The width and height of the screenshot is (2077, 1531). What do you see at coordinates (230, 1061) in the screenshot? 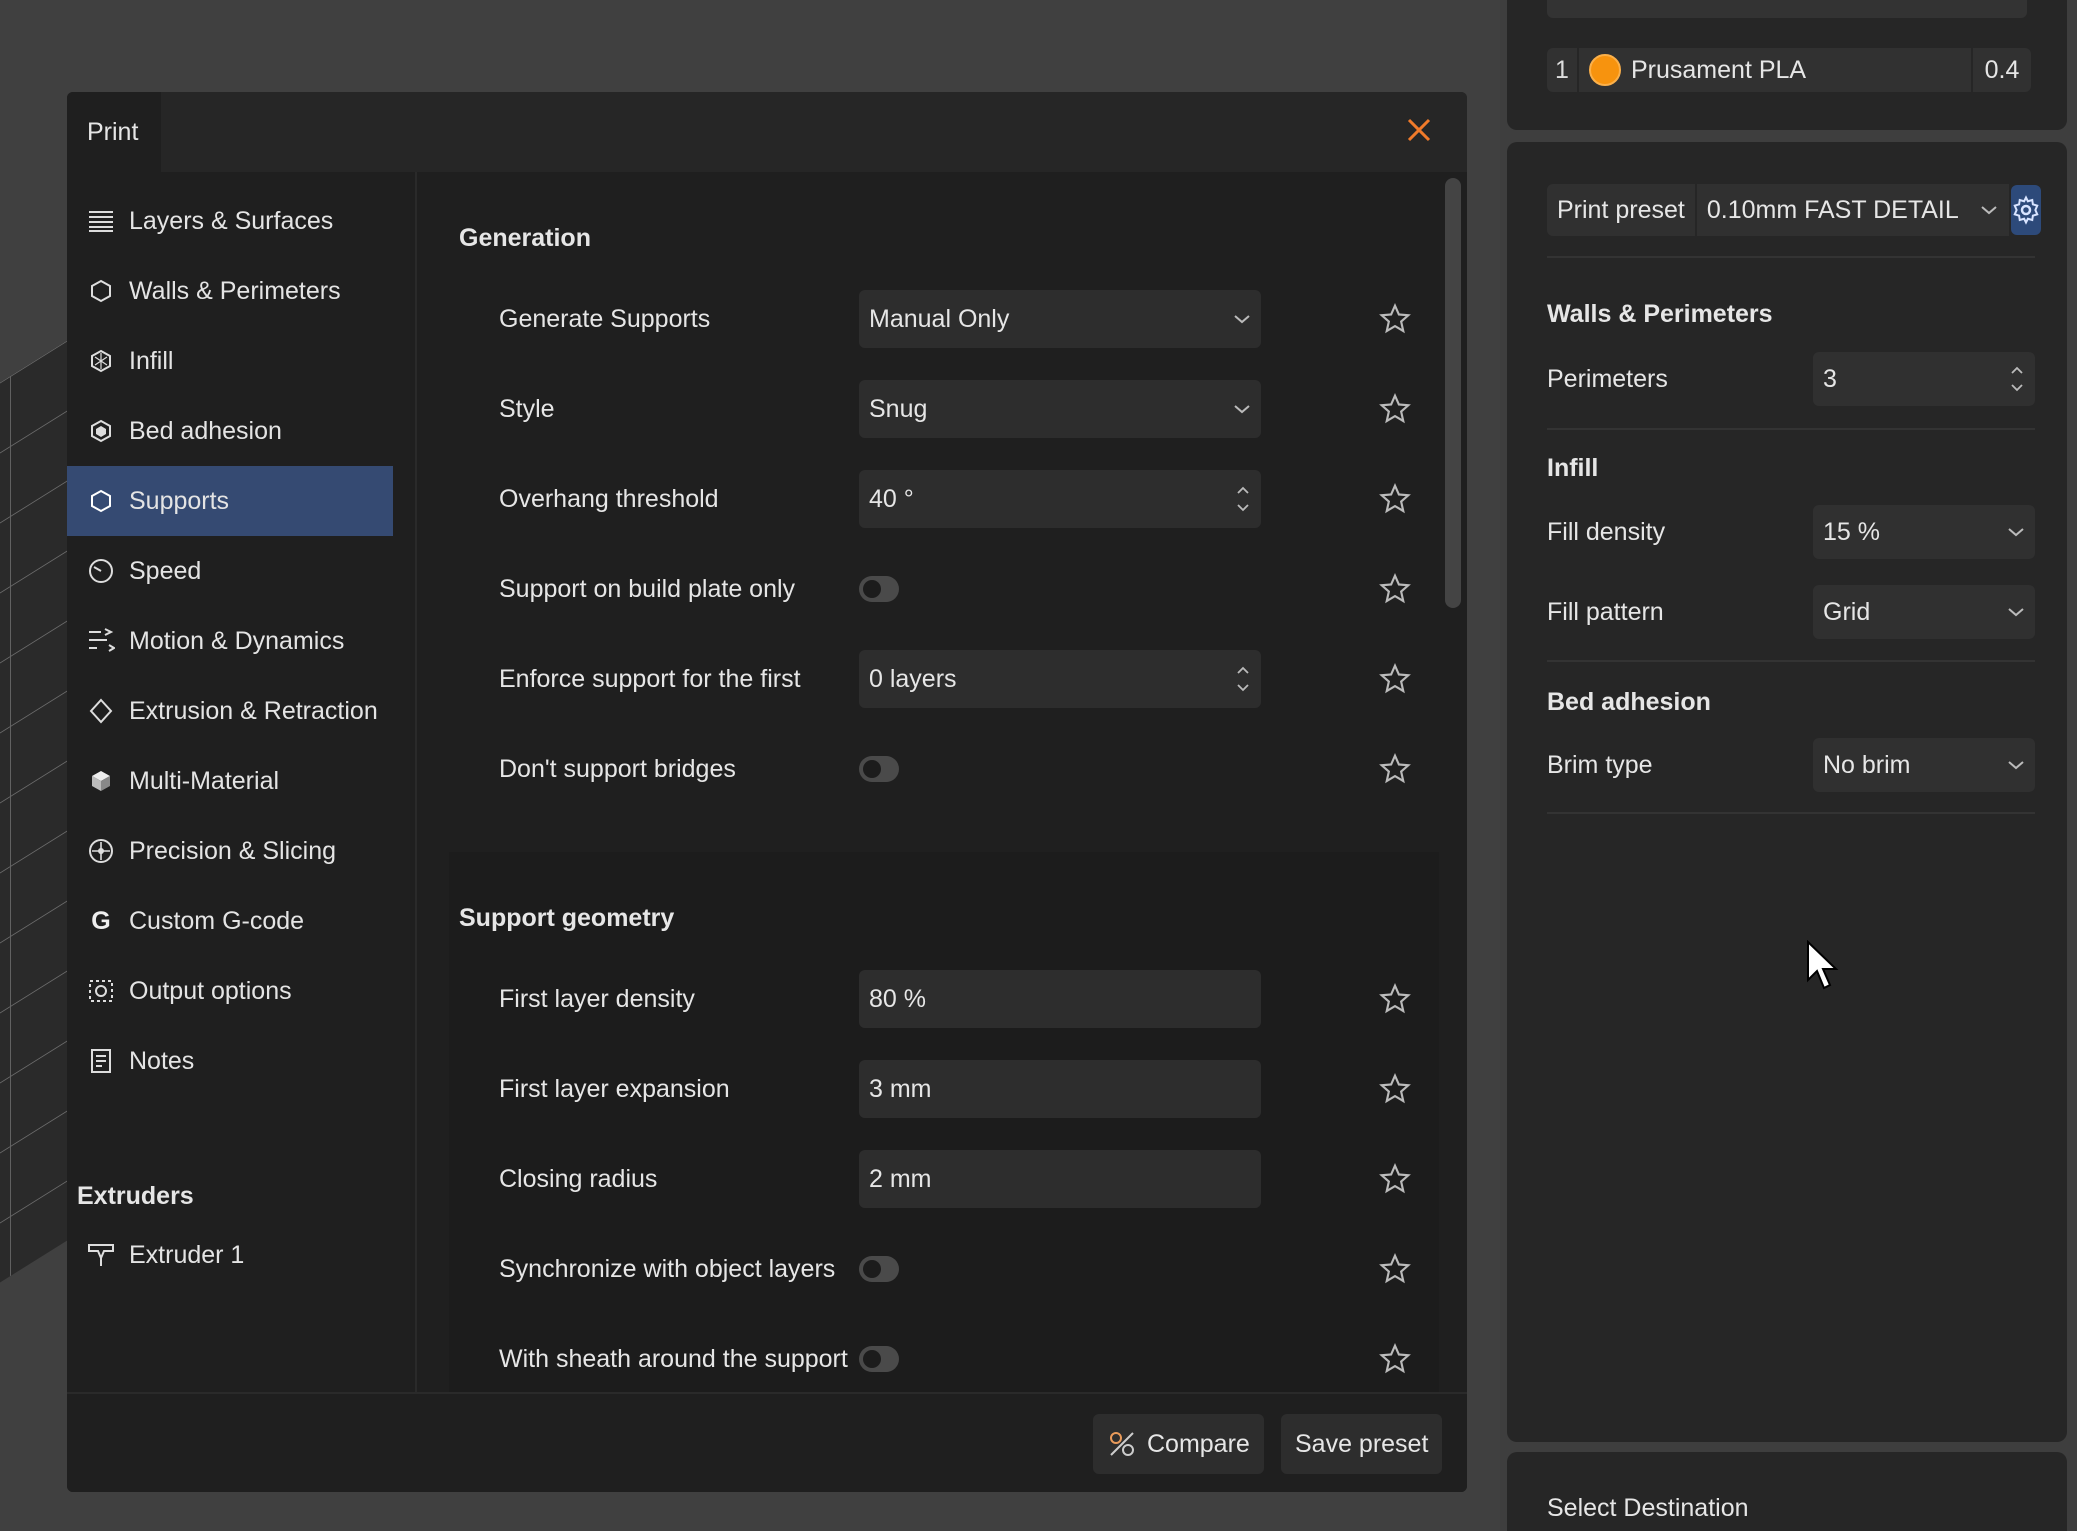
I see `nav-item-notes: Notes` at bounding box center [230, 1061].